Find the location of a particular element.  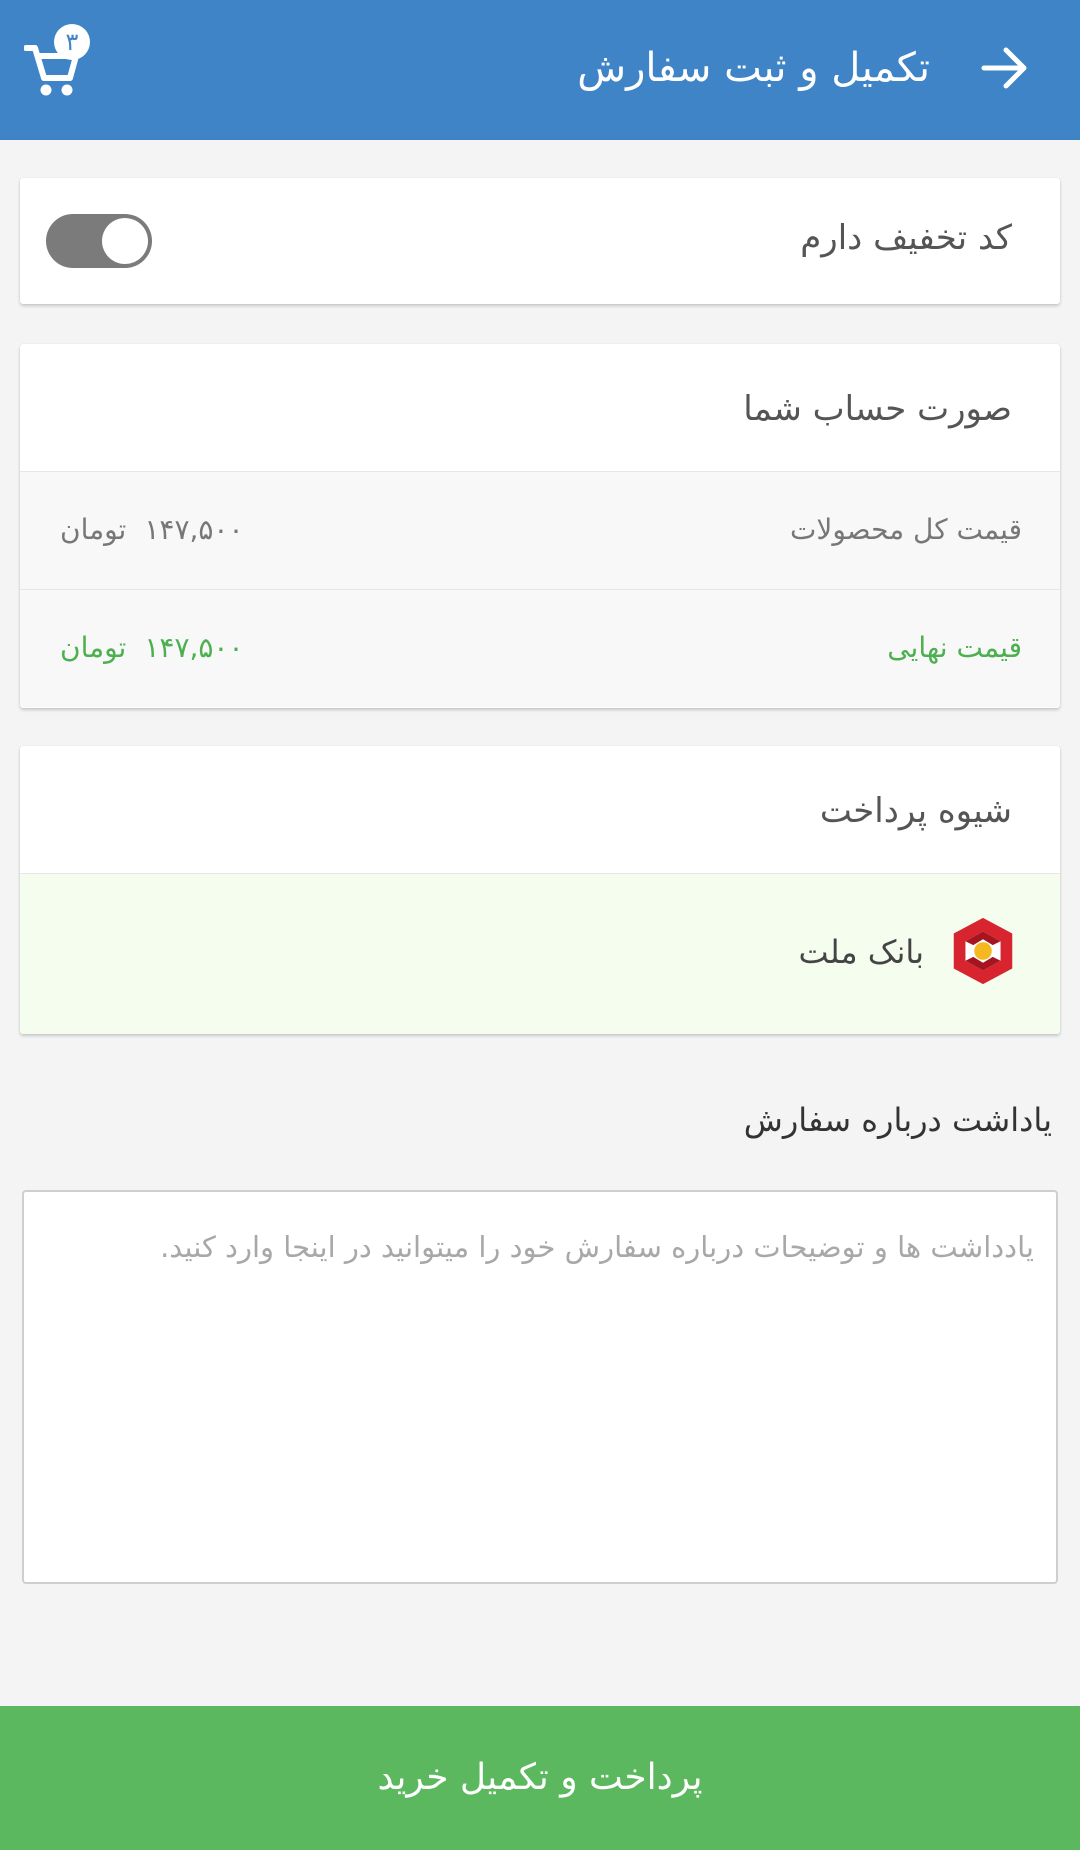

discount-label: کد تخفیف دارم is located at coordinates (906, 238).